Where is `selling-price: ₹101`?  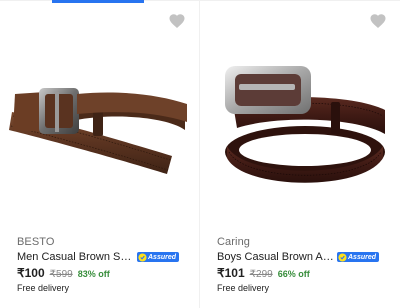
selling-price: ₹101 is located at coordinates (231, 273).